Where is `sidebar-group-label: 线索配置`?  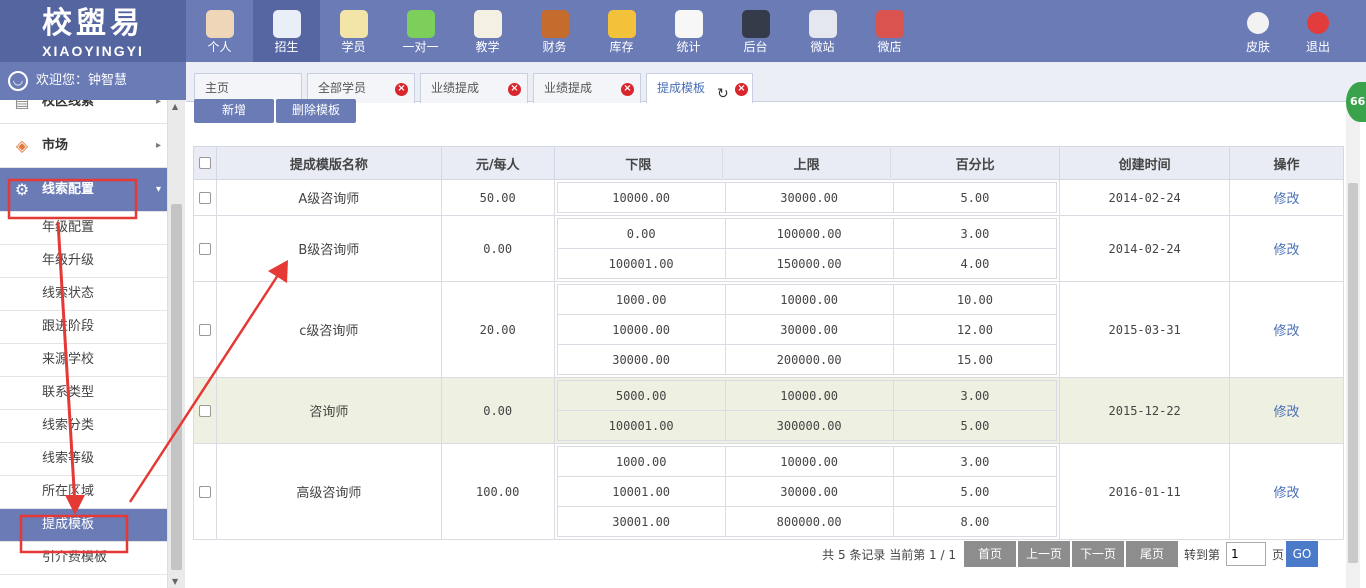
sidebar-group-label: 线索配置 is located at coordinates (68, 189).